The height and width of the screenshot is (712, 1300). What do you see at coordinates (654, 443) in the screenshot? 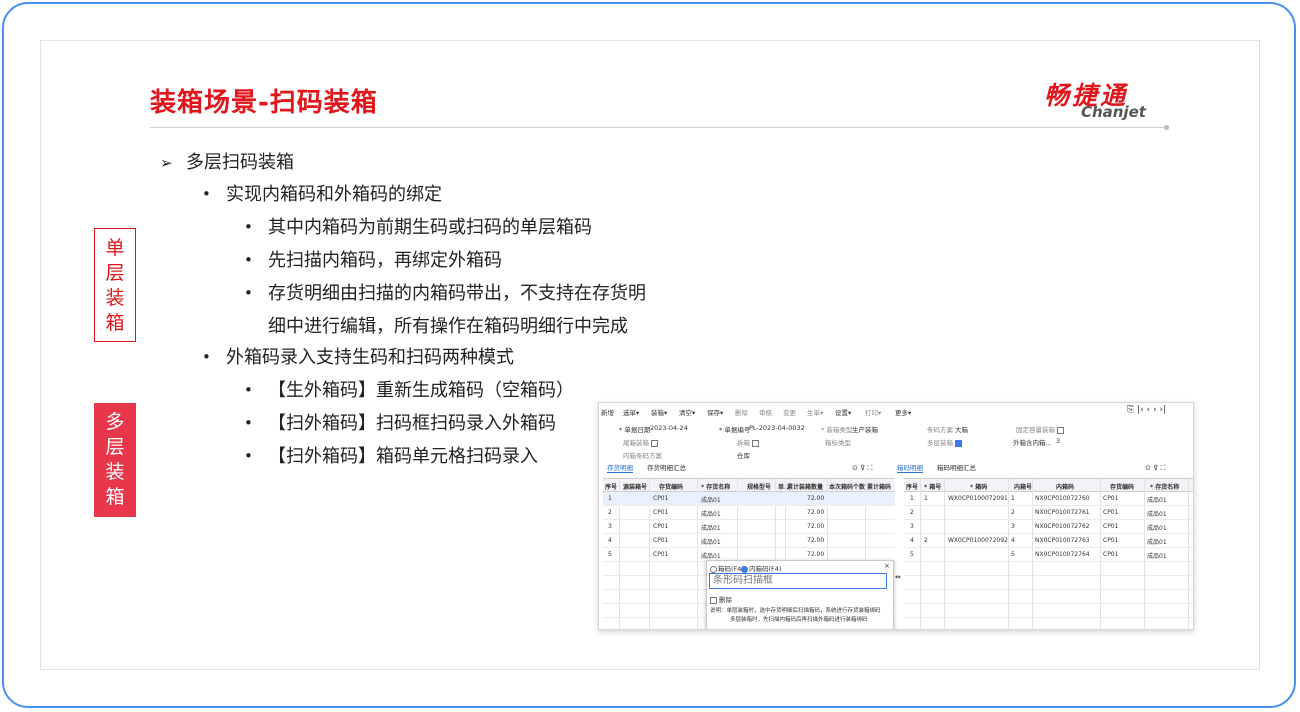
I see `tail-box-checkbox` at bounding box center [654, 443].